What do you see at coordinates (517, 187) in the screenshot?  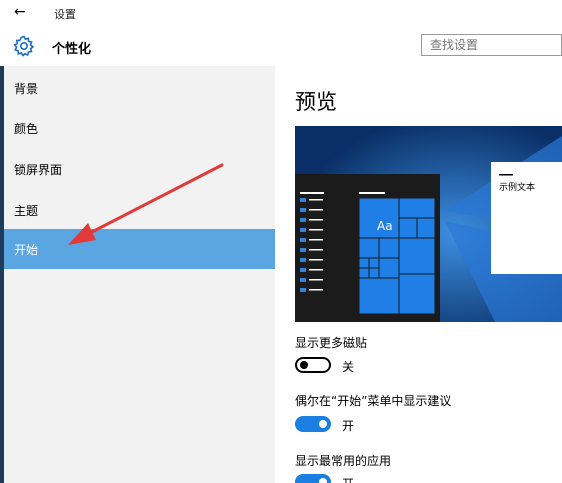 I see `preview-sample-text: 示例文本` at bounding box center [517, 187].